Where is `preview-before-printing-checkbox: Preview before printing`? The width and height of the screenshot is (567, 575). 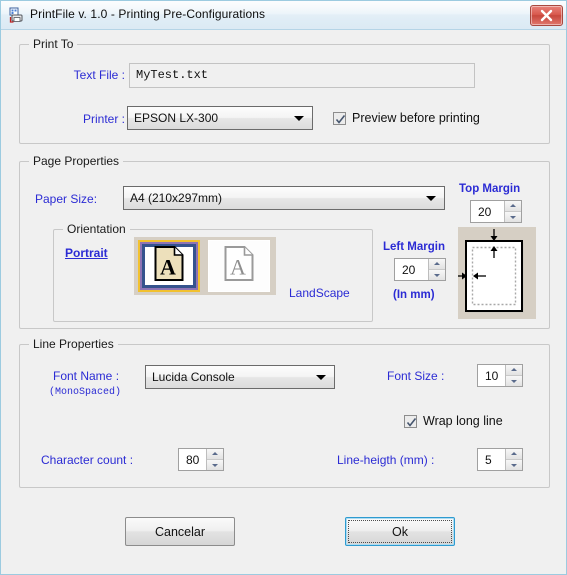
preview-before-printing-checkbox: Preview before printing is located at coordinates (406, 118).